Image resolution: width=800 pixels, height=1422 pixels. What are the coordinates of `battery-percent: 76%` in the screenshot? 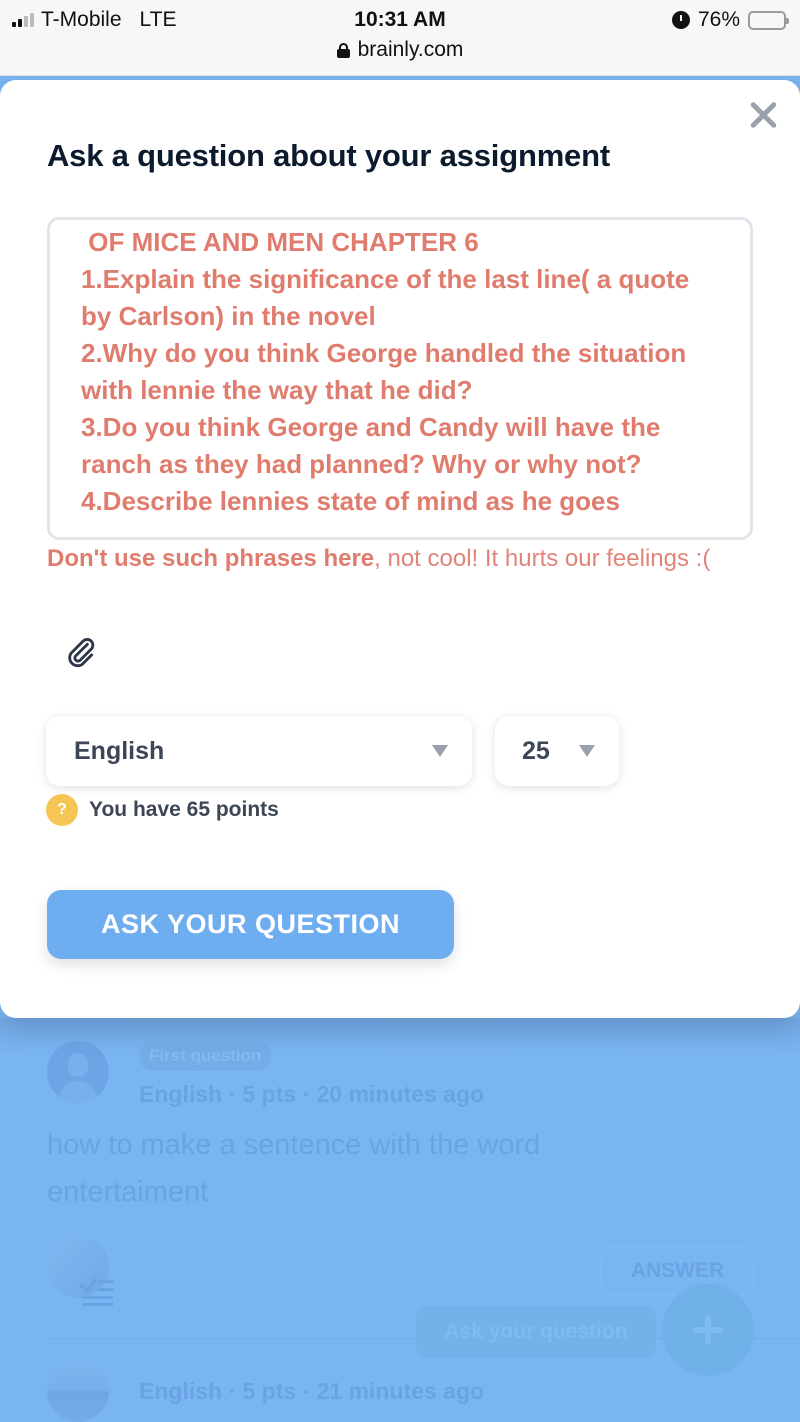 It's located at (718, 19).